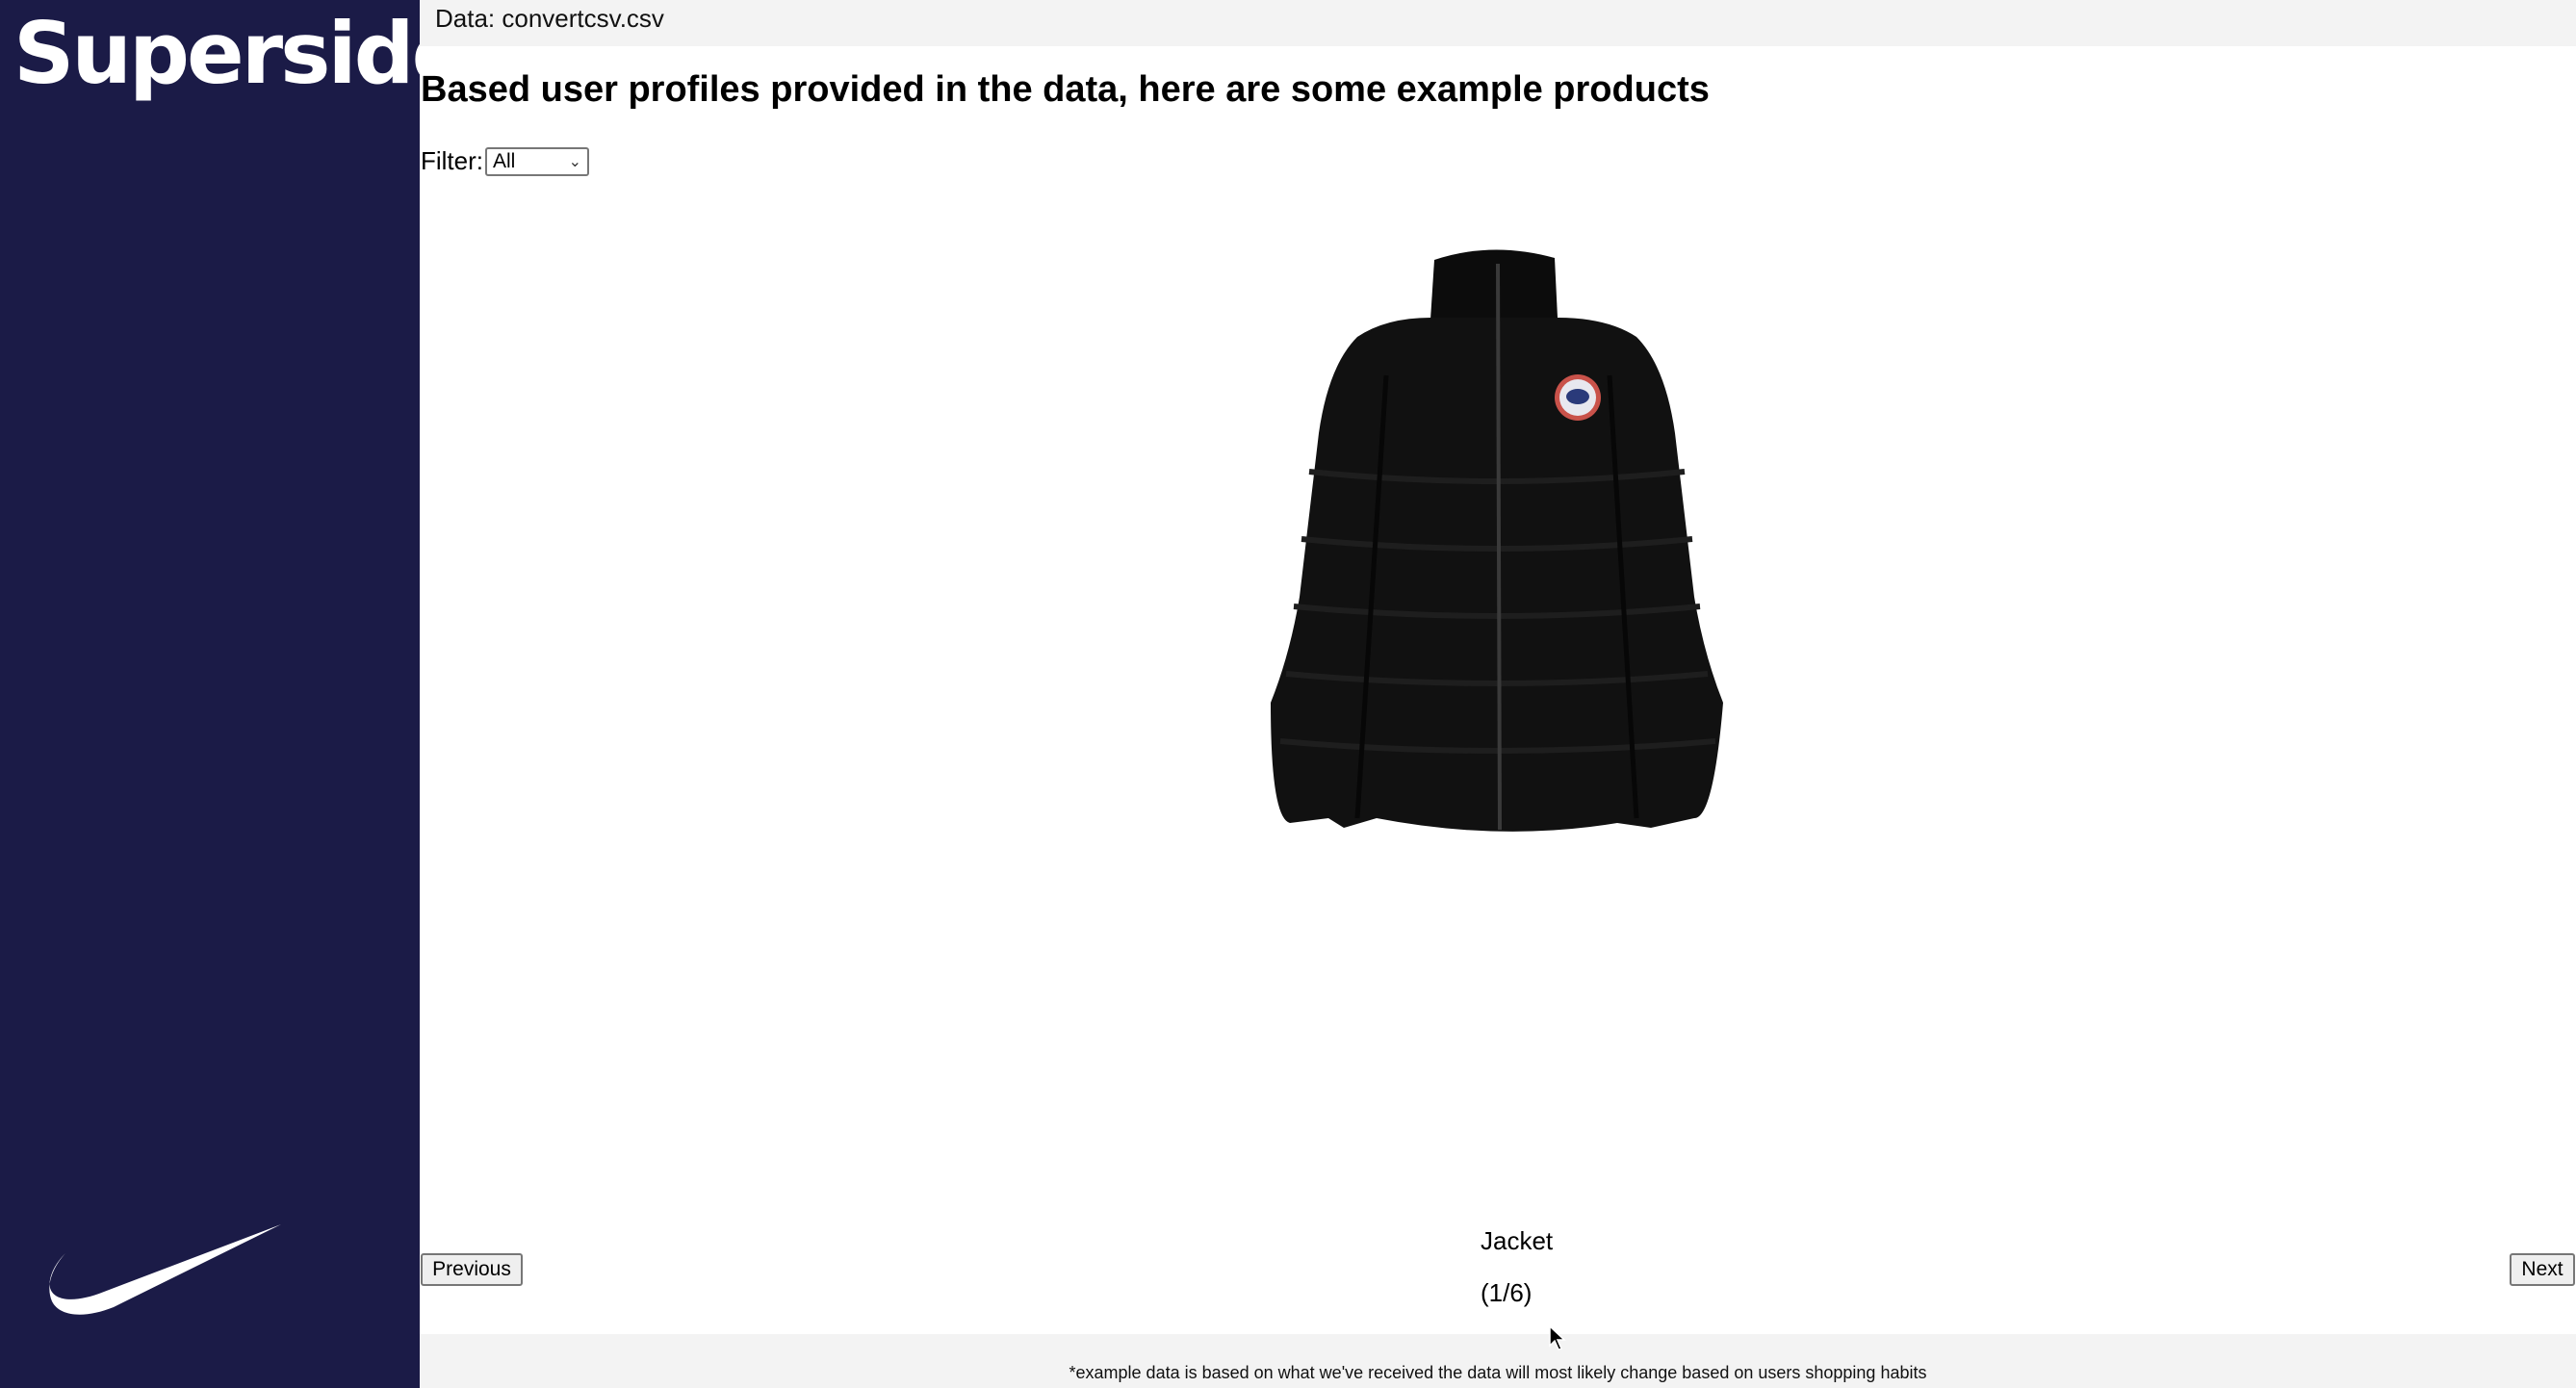 The height and width of the screenshot is (1388, 2576). What do you see at coordinates (1518, 1240) in the screenshot?
I see `product-name: Jacket` at bounding box center [1518, 1240].